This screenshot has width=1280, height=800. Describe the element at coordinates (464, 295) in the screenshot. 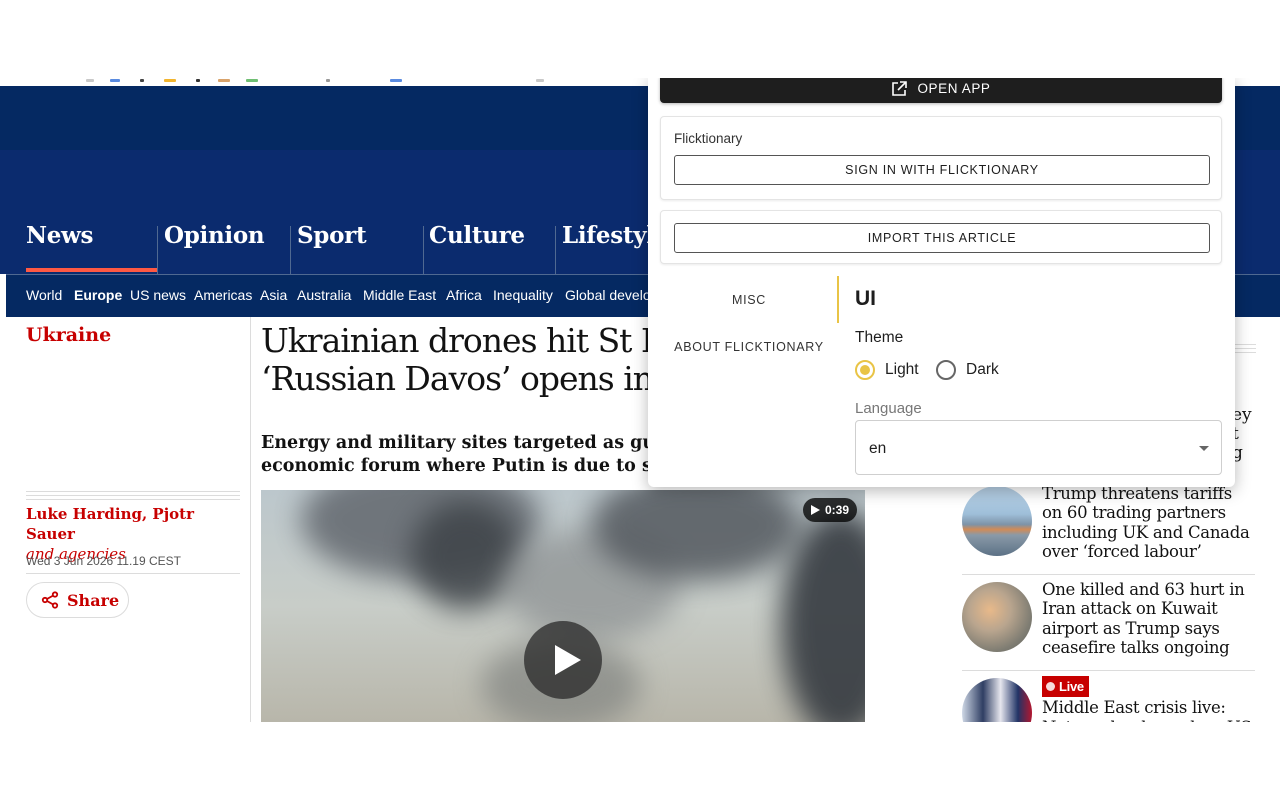

I see `subnav-africa: Africa` at that location.